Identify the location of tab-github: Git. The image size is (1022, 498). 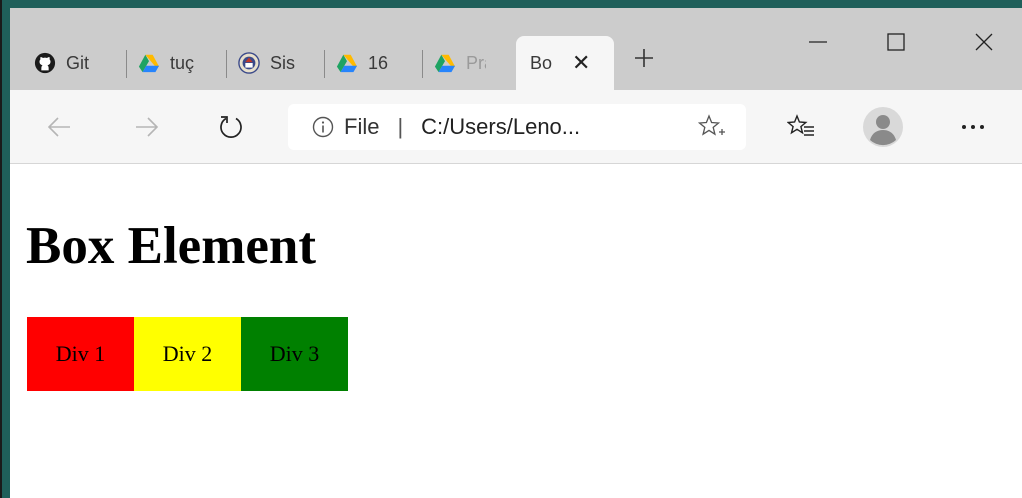
(80, 63).